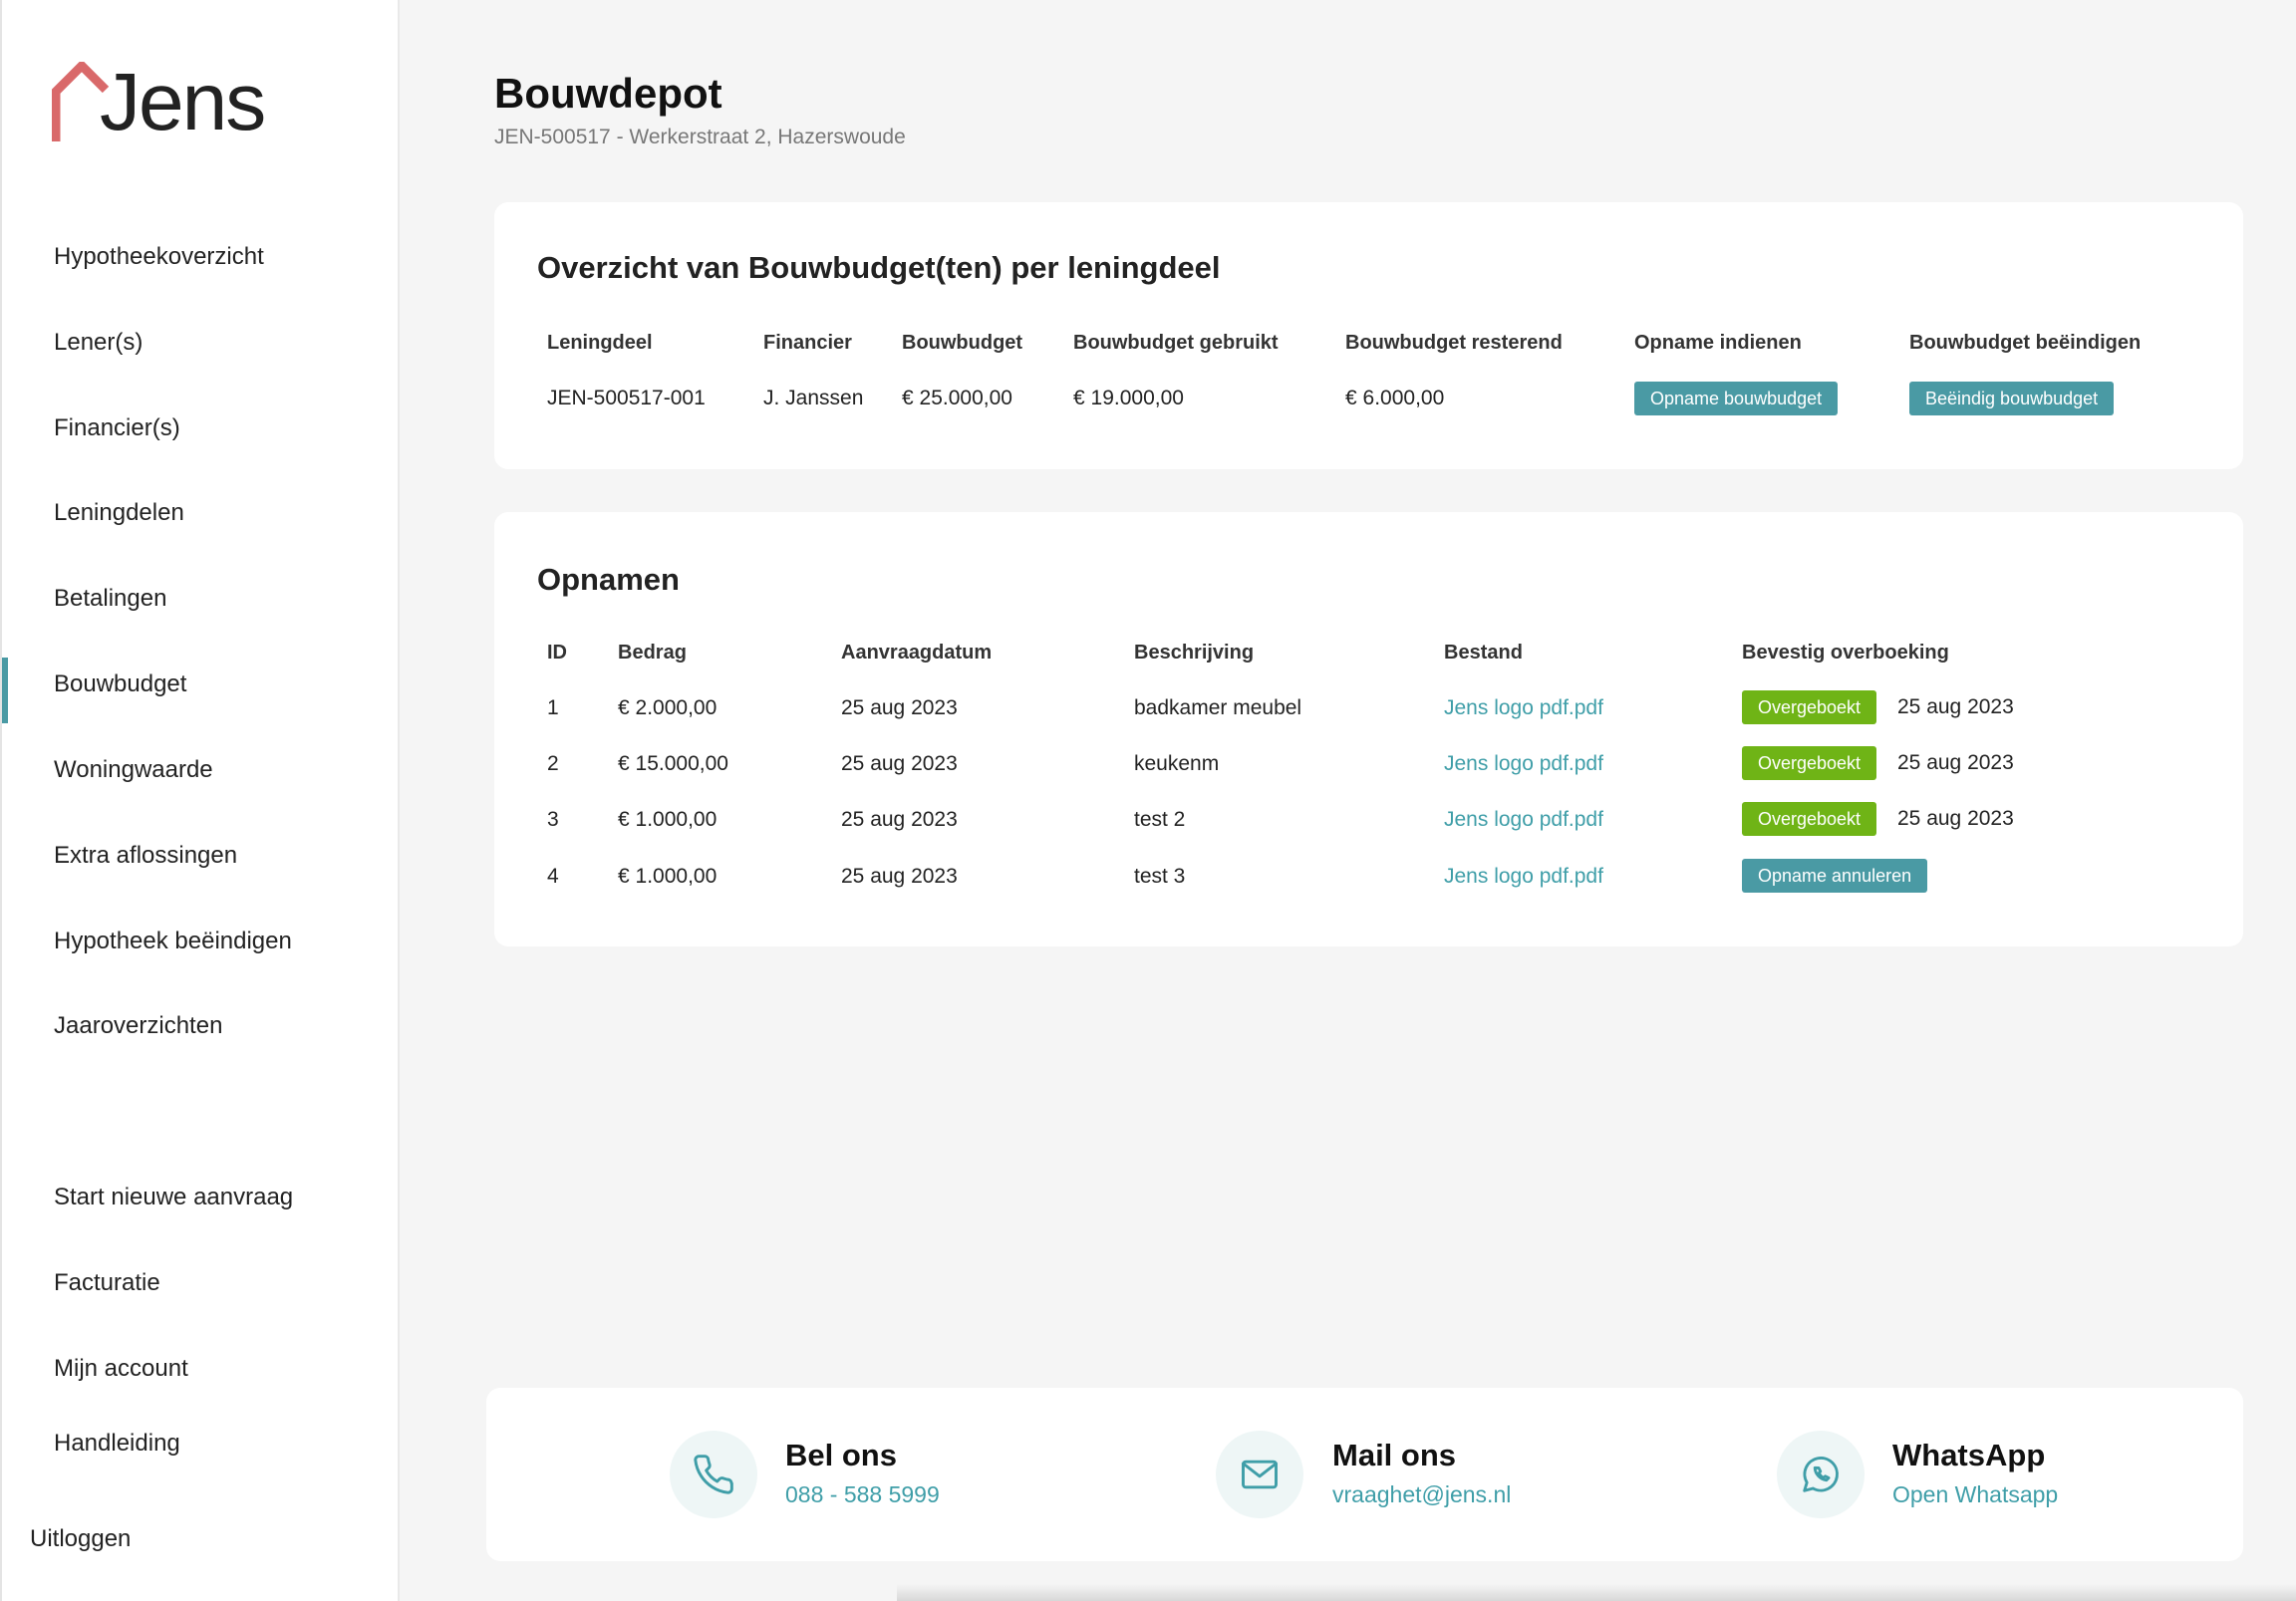 This screenshot has width=2296, height=1601. What do you see at coordinates (5, 690) in the screenshot?
I see `active-indicator` at bounding box center [5, 690].